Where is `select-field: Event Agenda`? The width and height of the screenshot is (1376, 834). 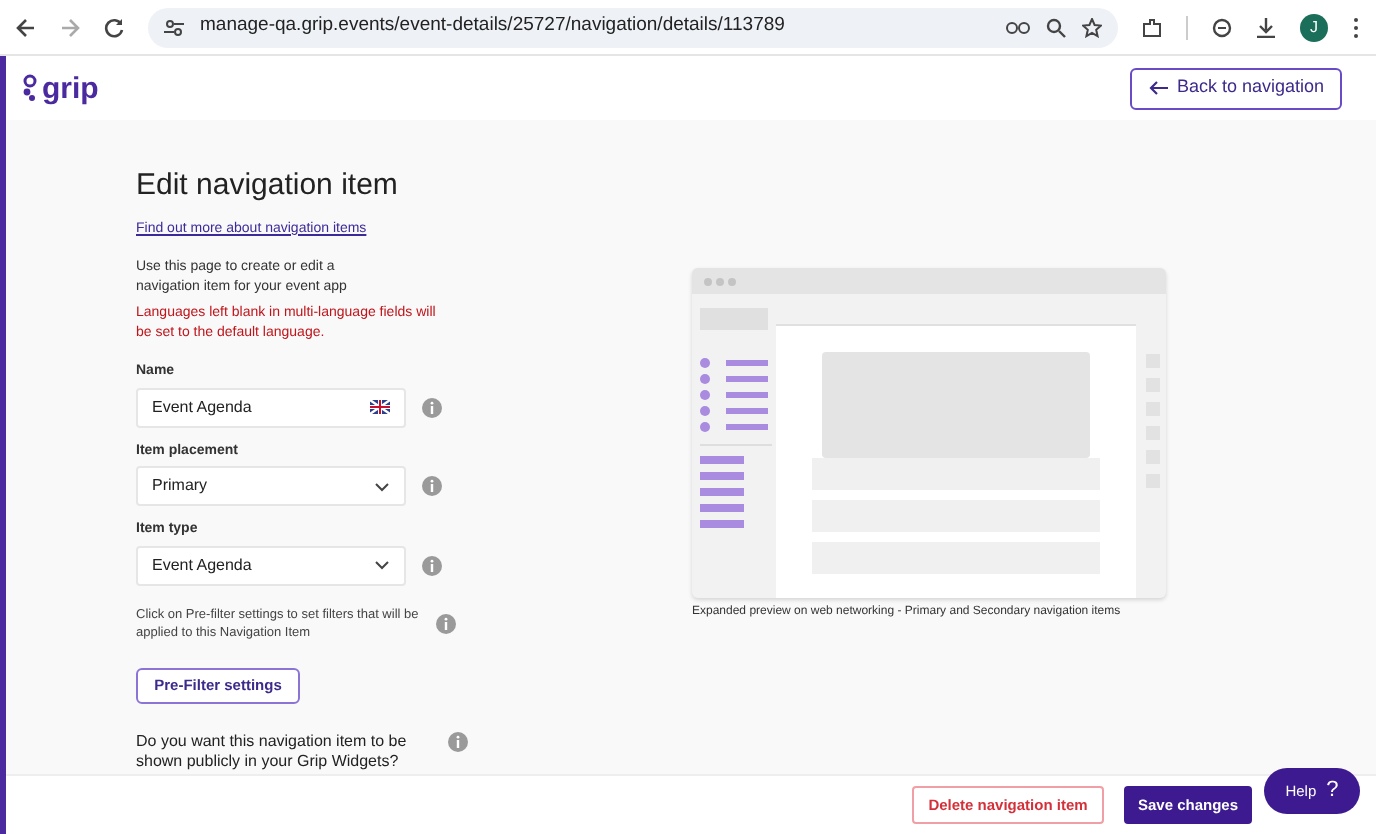 select-field: Event Agenda is located at coordinates (271, 565).